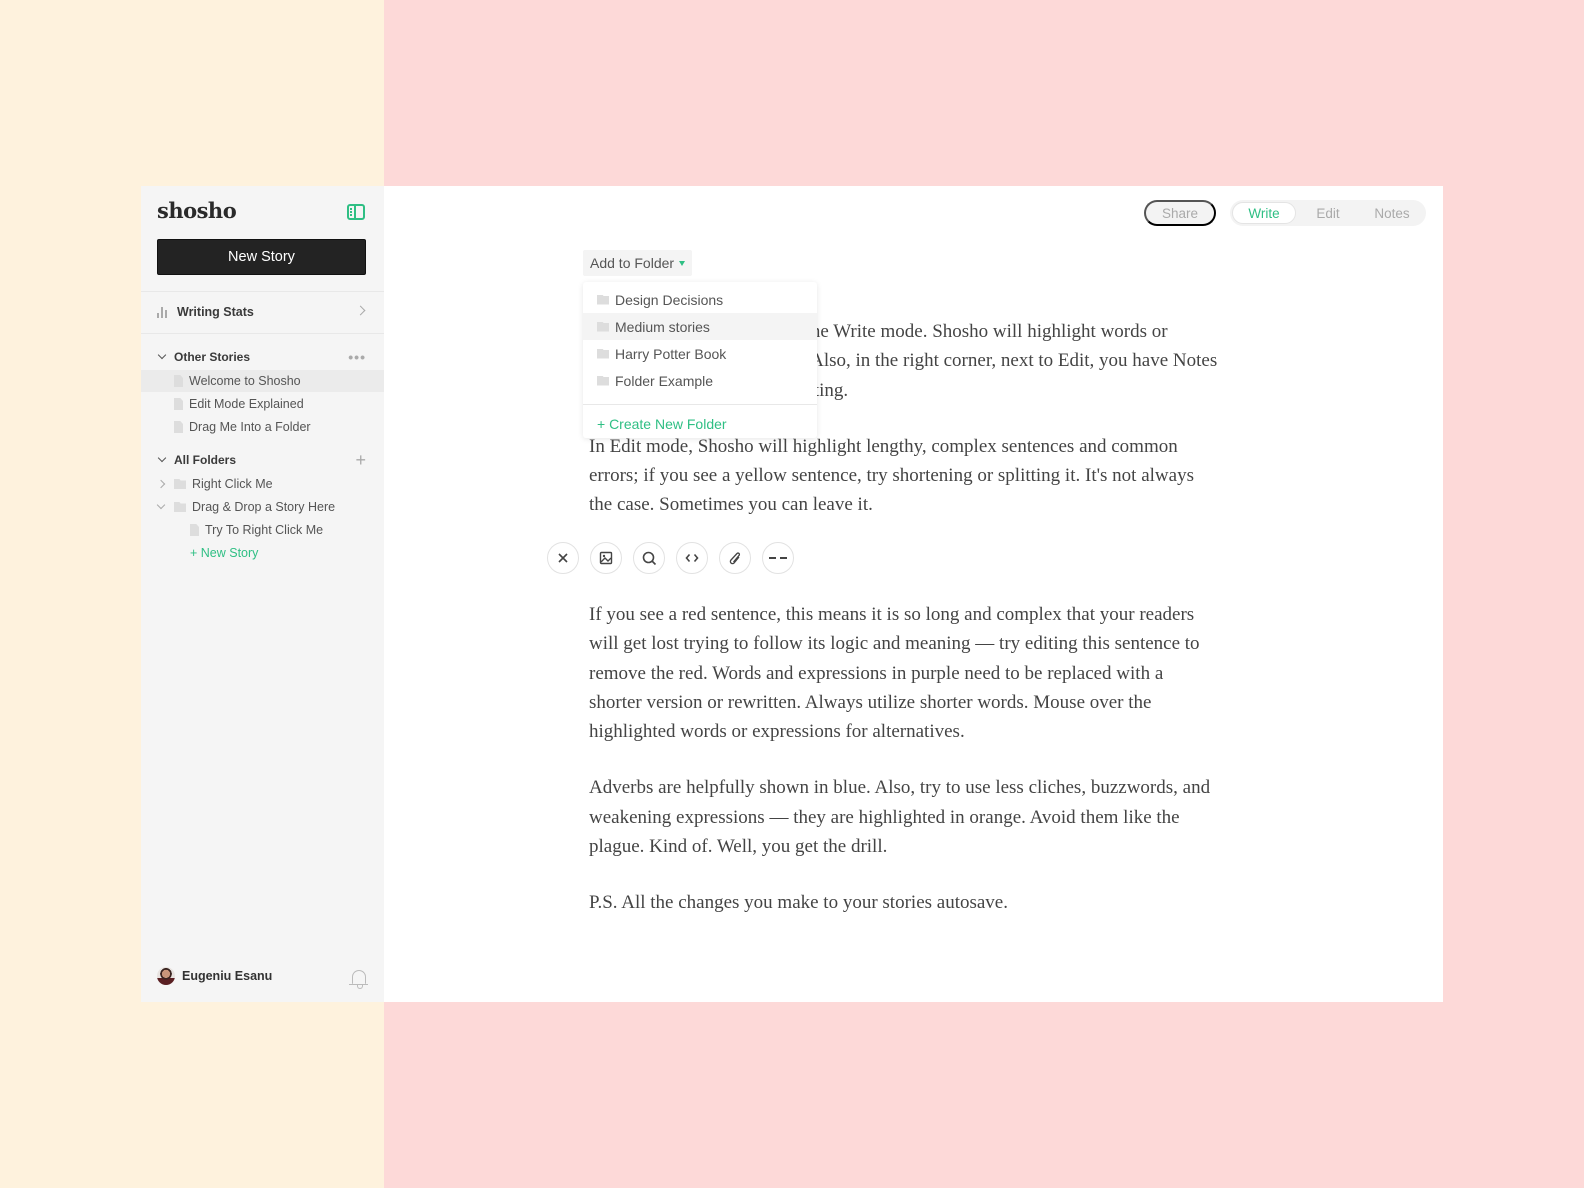 This screenshot has height=1188, width=1584. What do you see at coordinates (358, 979) in the screenshot?
I see `bell-icon` at bounding box center [358, 979].